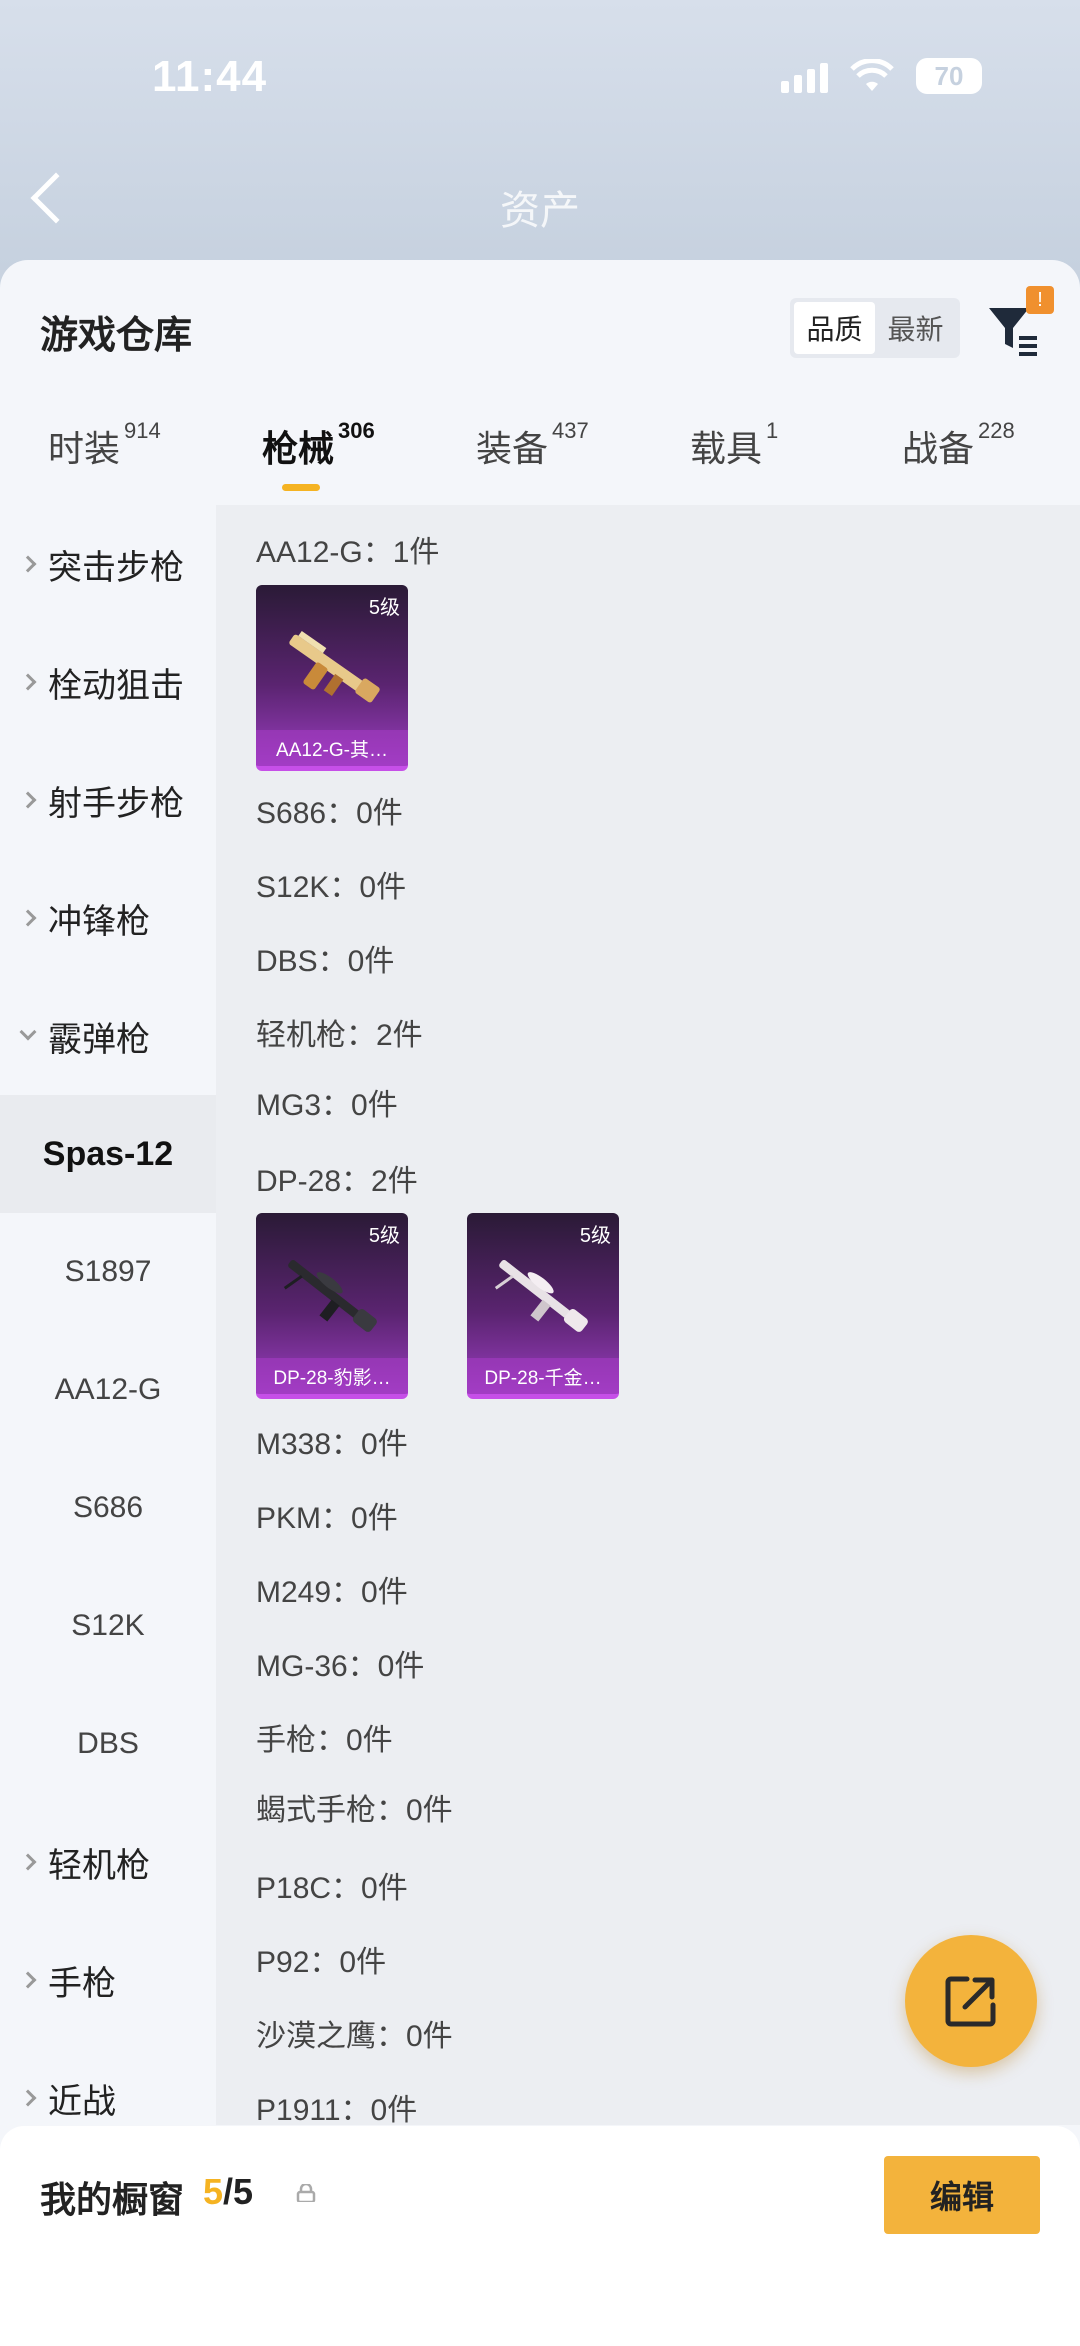 This screenshot has height=2346, width=1080. I want to click on list-item: M249：0件, so click(332, 1592).